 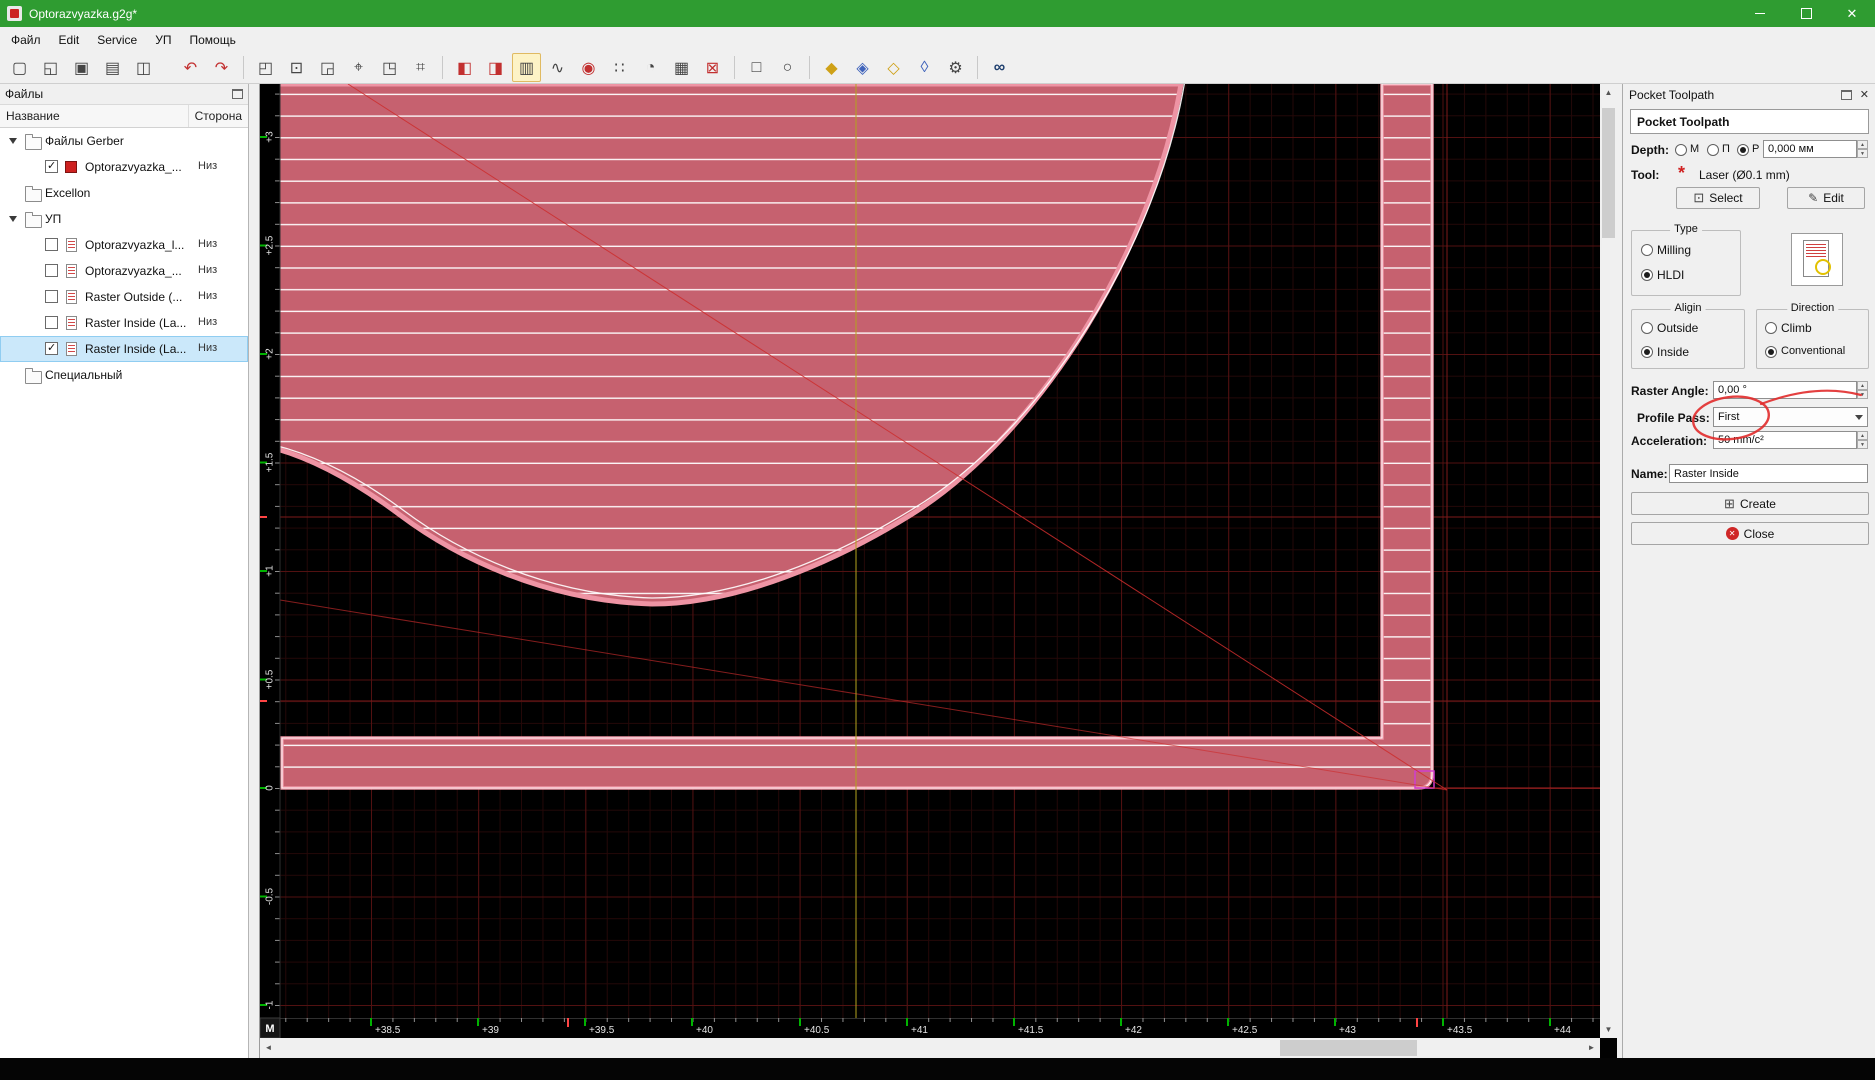 I want to click on raster-angle-input: 0,00 °, so click(x=1785, y=390).